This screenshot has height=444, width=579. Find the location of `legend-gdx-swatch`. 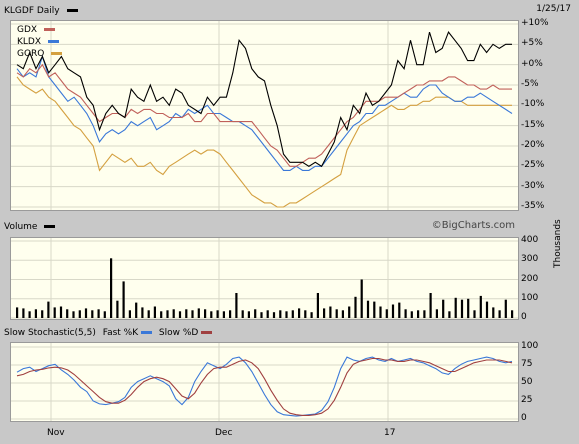

legend-gdx-swatch is located at coordinates (49, 29).